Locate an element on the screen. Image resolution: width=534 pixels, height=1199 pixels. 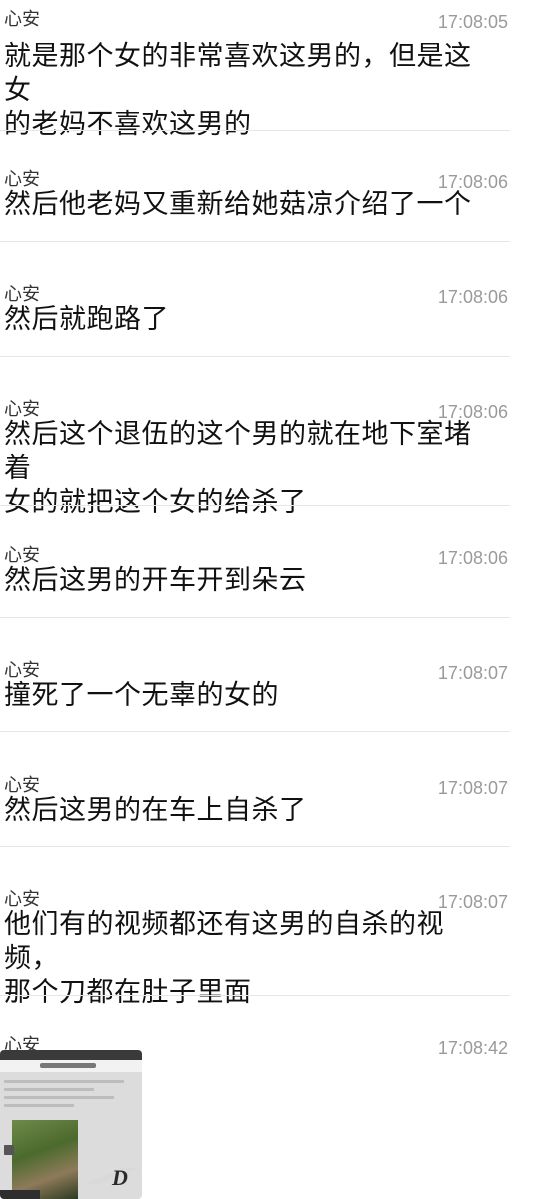
thumbnail-logo-icon: D is located at coordinates (111, 1177).